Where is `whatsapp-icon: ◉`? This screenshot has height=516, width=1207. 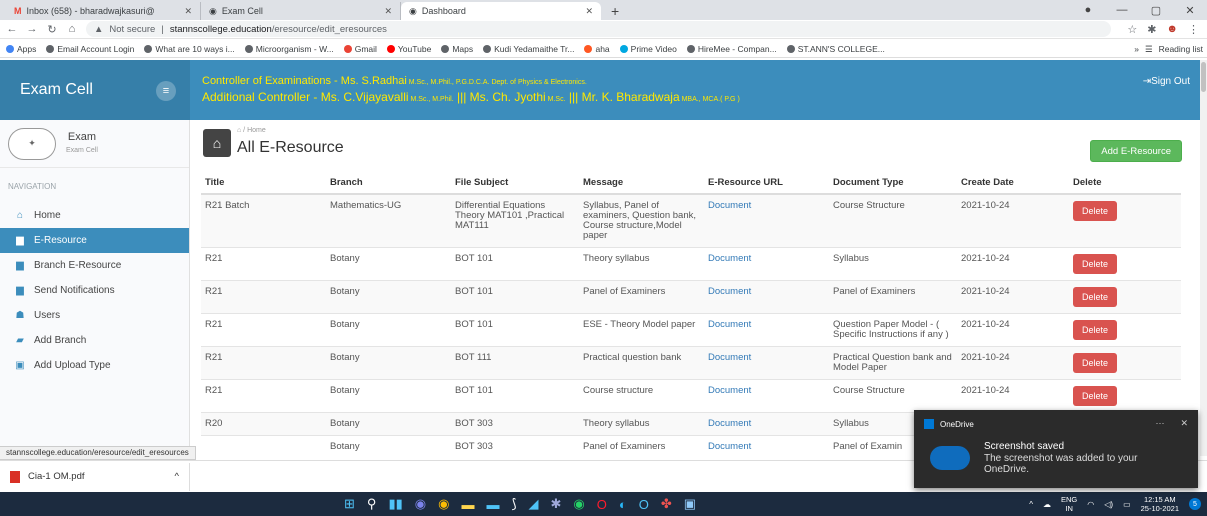
whatsapp-icon: ◉ is located at coordinates (578, 504).